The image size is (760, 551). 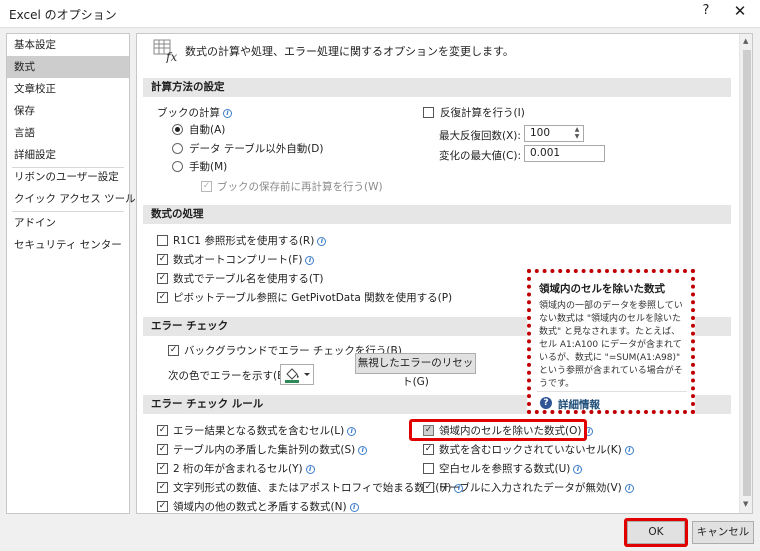 What do you see at coordinates (265, 430) in the screenshot?
I see `rule-error-result-label: エラー結果となる数式を含むセル(L) i` at bounding box center [265, 430].